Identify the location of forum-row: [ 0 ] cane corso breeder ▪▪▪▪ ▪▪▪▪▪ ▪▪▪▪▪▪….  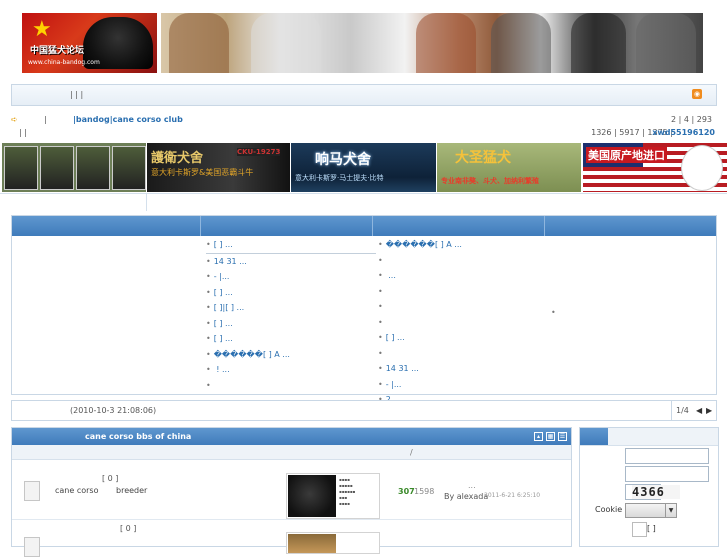
(291, 490).